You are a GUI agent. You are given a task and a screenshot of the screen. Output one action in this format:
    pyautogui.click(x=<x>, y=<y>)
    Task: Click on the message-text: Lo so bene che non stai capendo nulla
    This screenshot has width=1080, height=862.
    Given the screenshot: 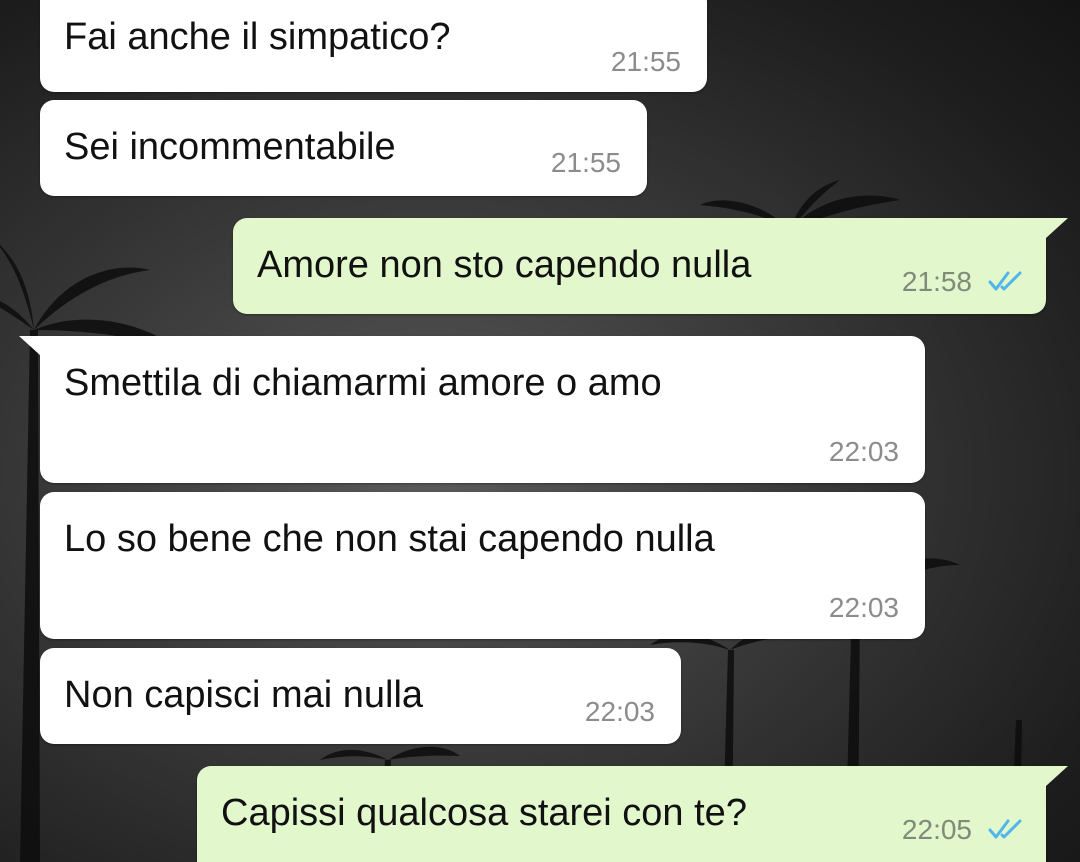 What is the action you would take?
    pyautogui.click(x=389, y=539)
    